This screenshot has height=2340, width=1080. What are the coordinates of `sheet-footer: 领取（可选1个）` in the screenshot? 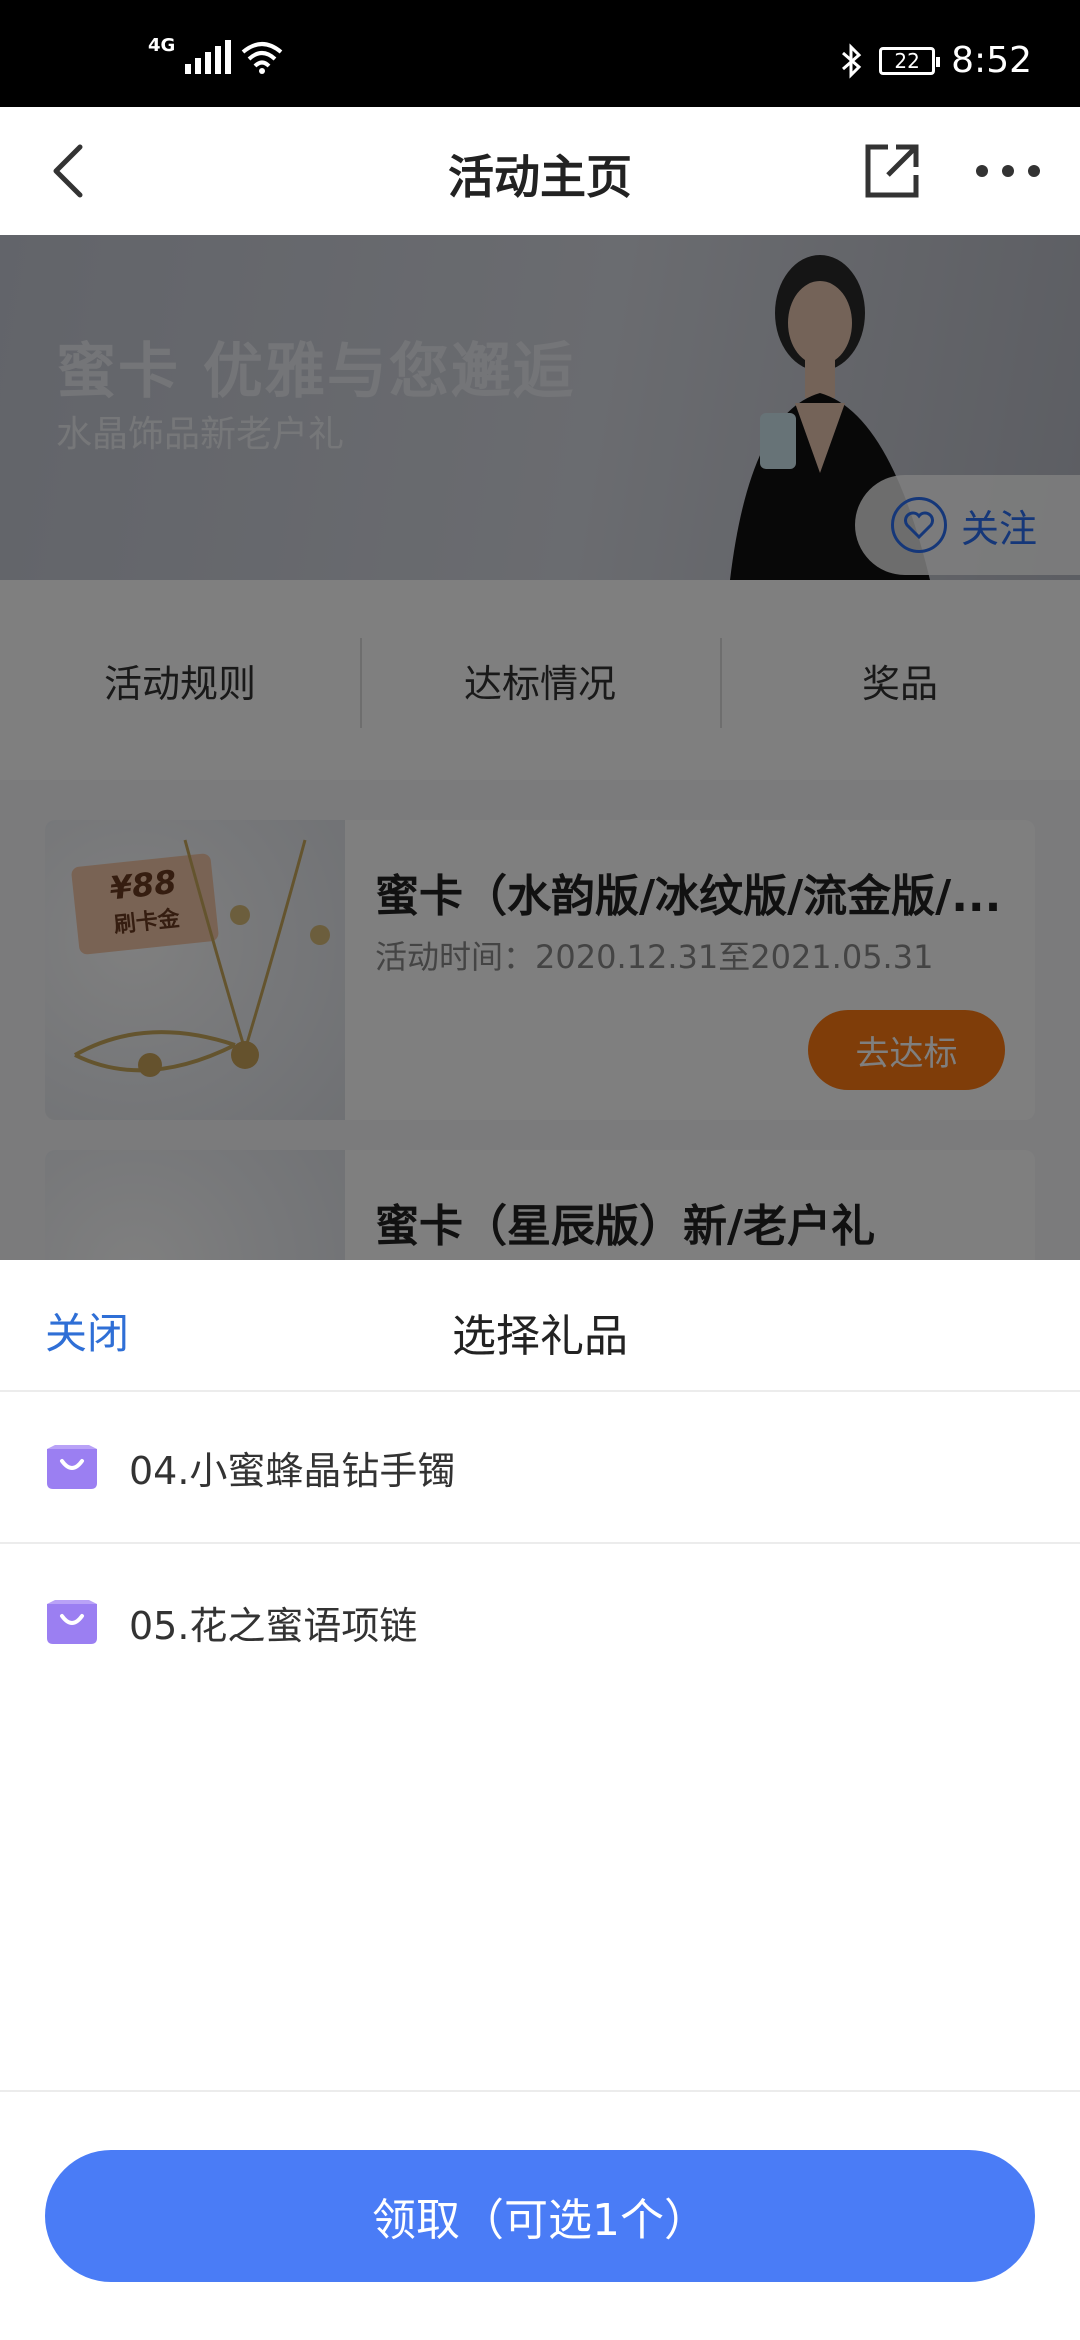 It's located at (540, 2215).